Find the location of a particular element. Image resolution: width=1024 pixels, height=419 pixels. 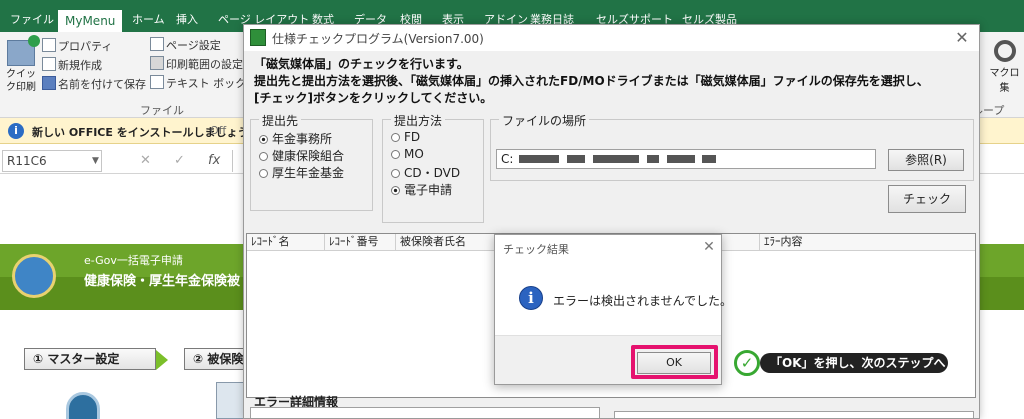

ok-highlight-box is located at coordinates (674, 362).